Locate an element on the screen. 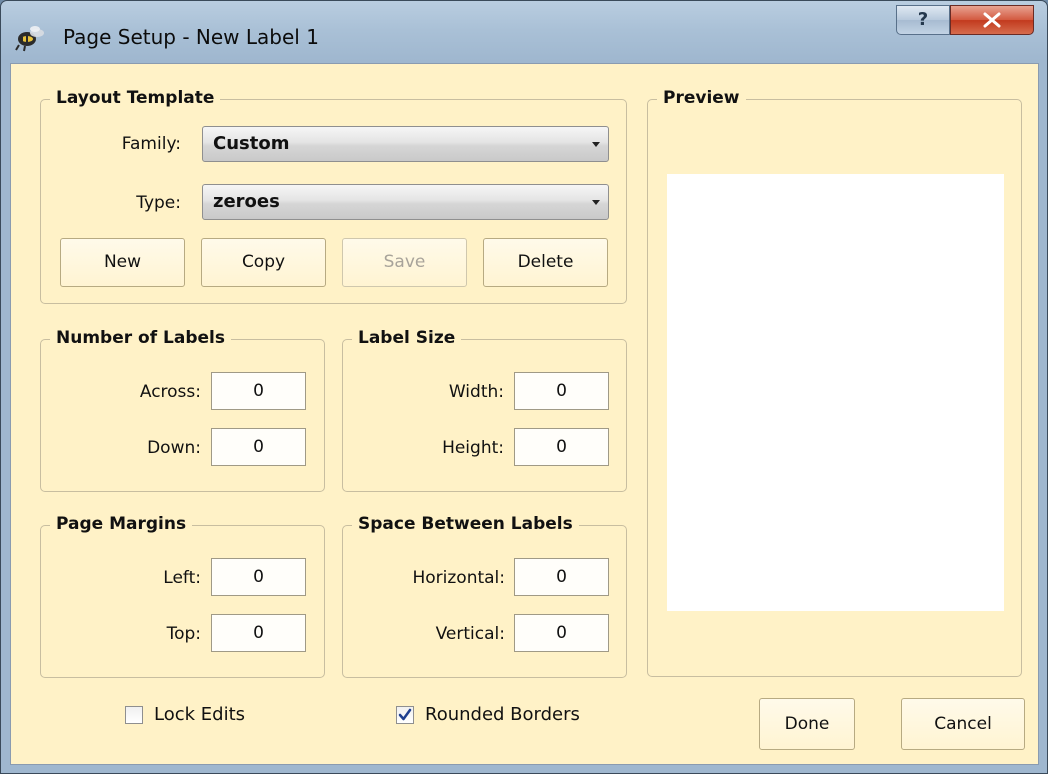 This screenshot has height=774, width=1048. title-bar: Page Setup - New Label 1 ? is located at coordinates (524, 32).